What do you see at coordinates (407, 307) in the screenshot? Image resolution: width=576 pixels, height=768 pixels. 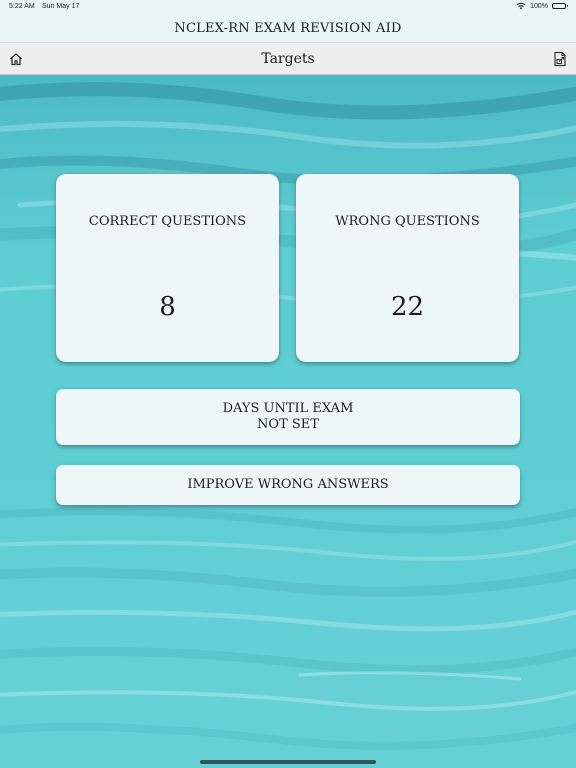 I see `wrong-questions-count: 22` at bounding box center [407, 307].